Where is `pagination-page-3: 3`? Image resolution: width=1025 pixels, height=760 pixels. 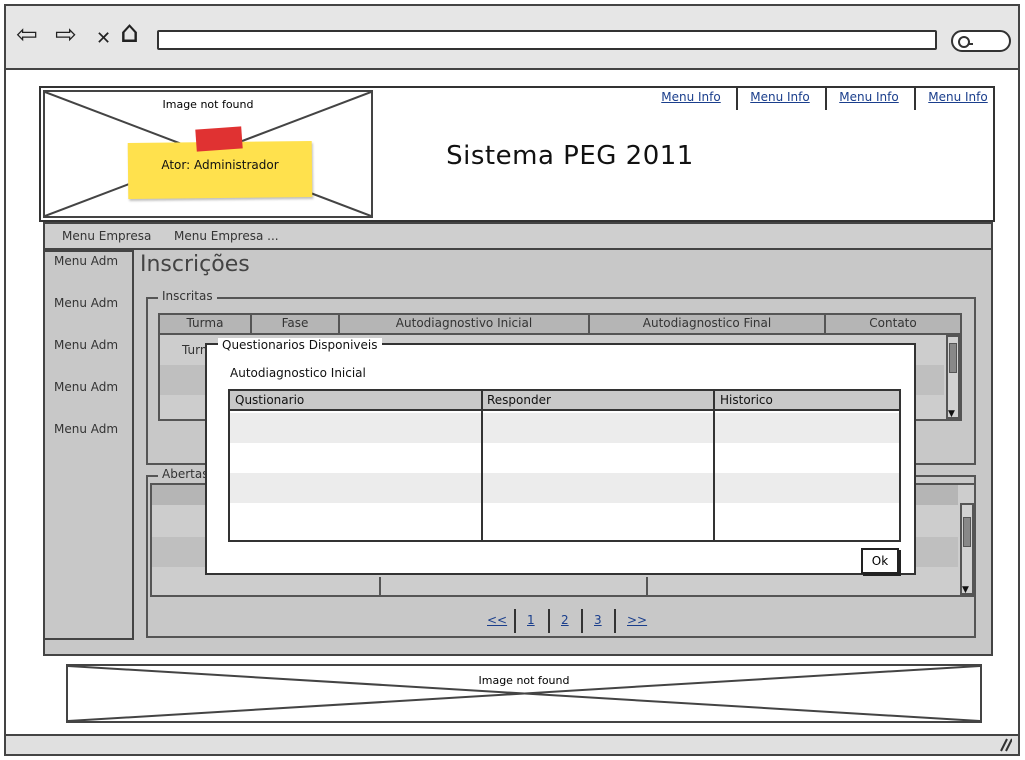 pagination-page-3: 3 is located at coordinates (598, 620).